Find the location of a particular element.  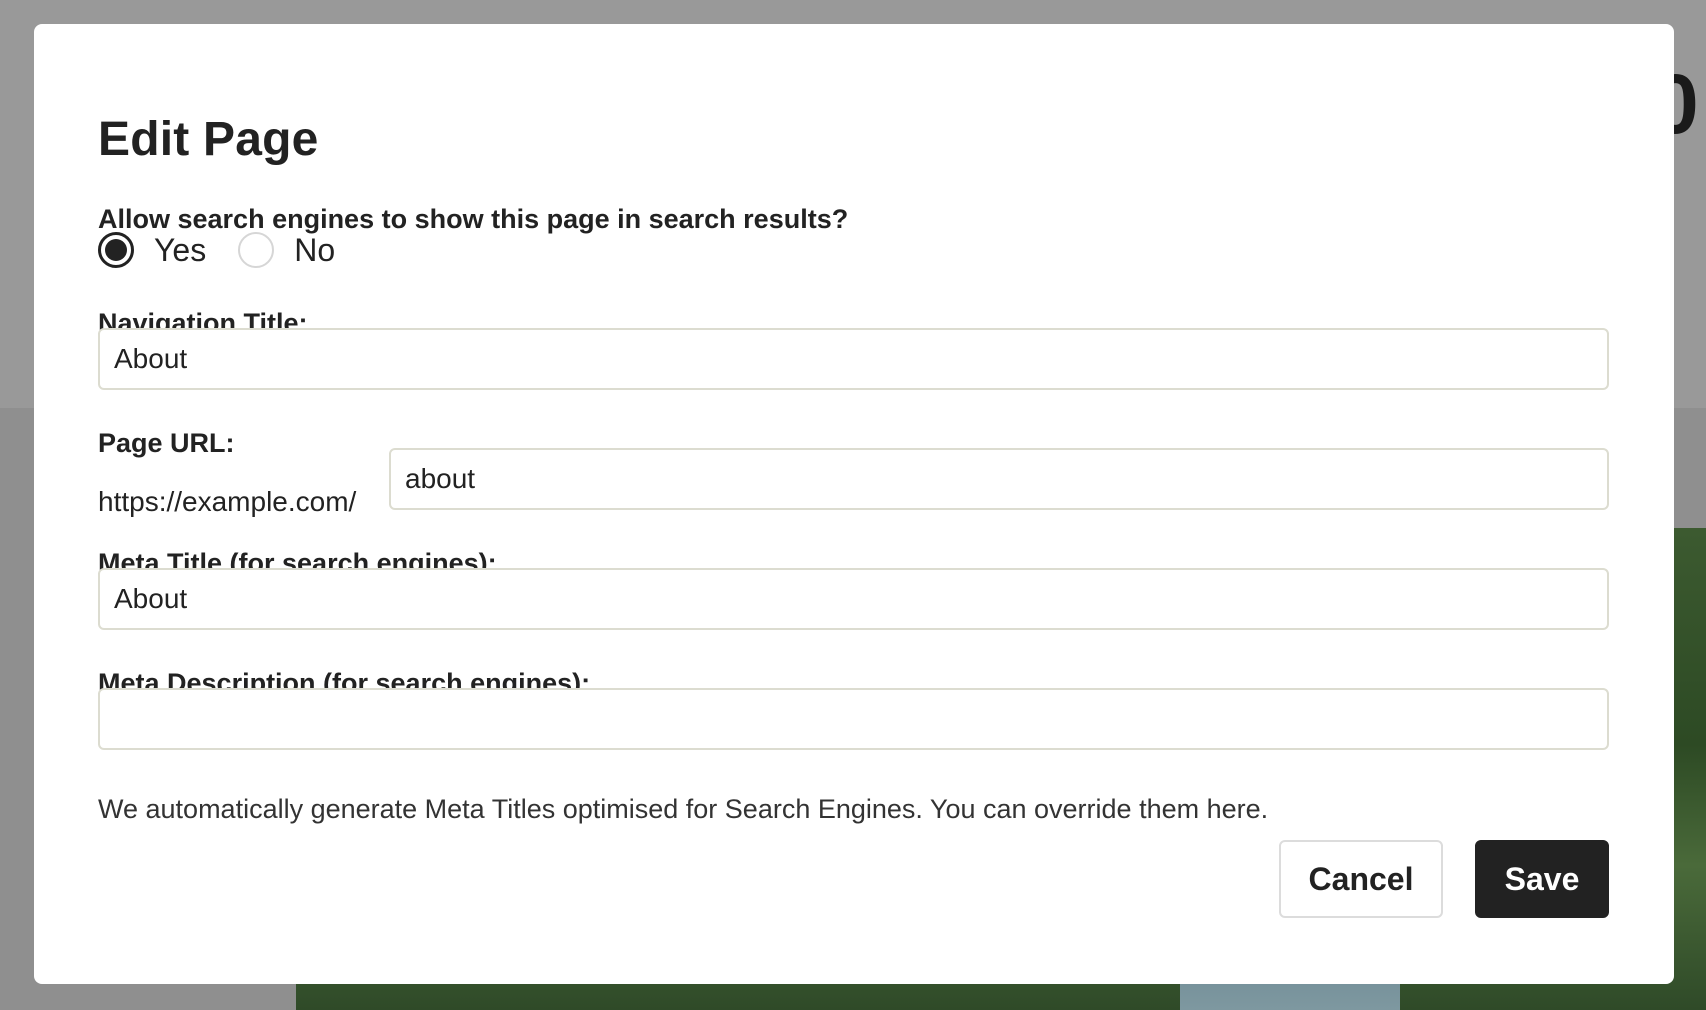

page-url-prefix: https://example.com/ is located at coordinates (227, 501).